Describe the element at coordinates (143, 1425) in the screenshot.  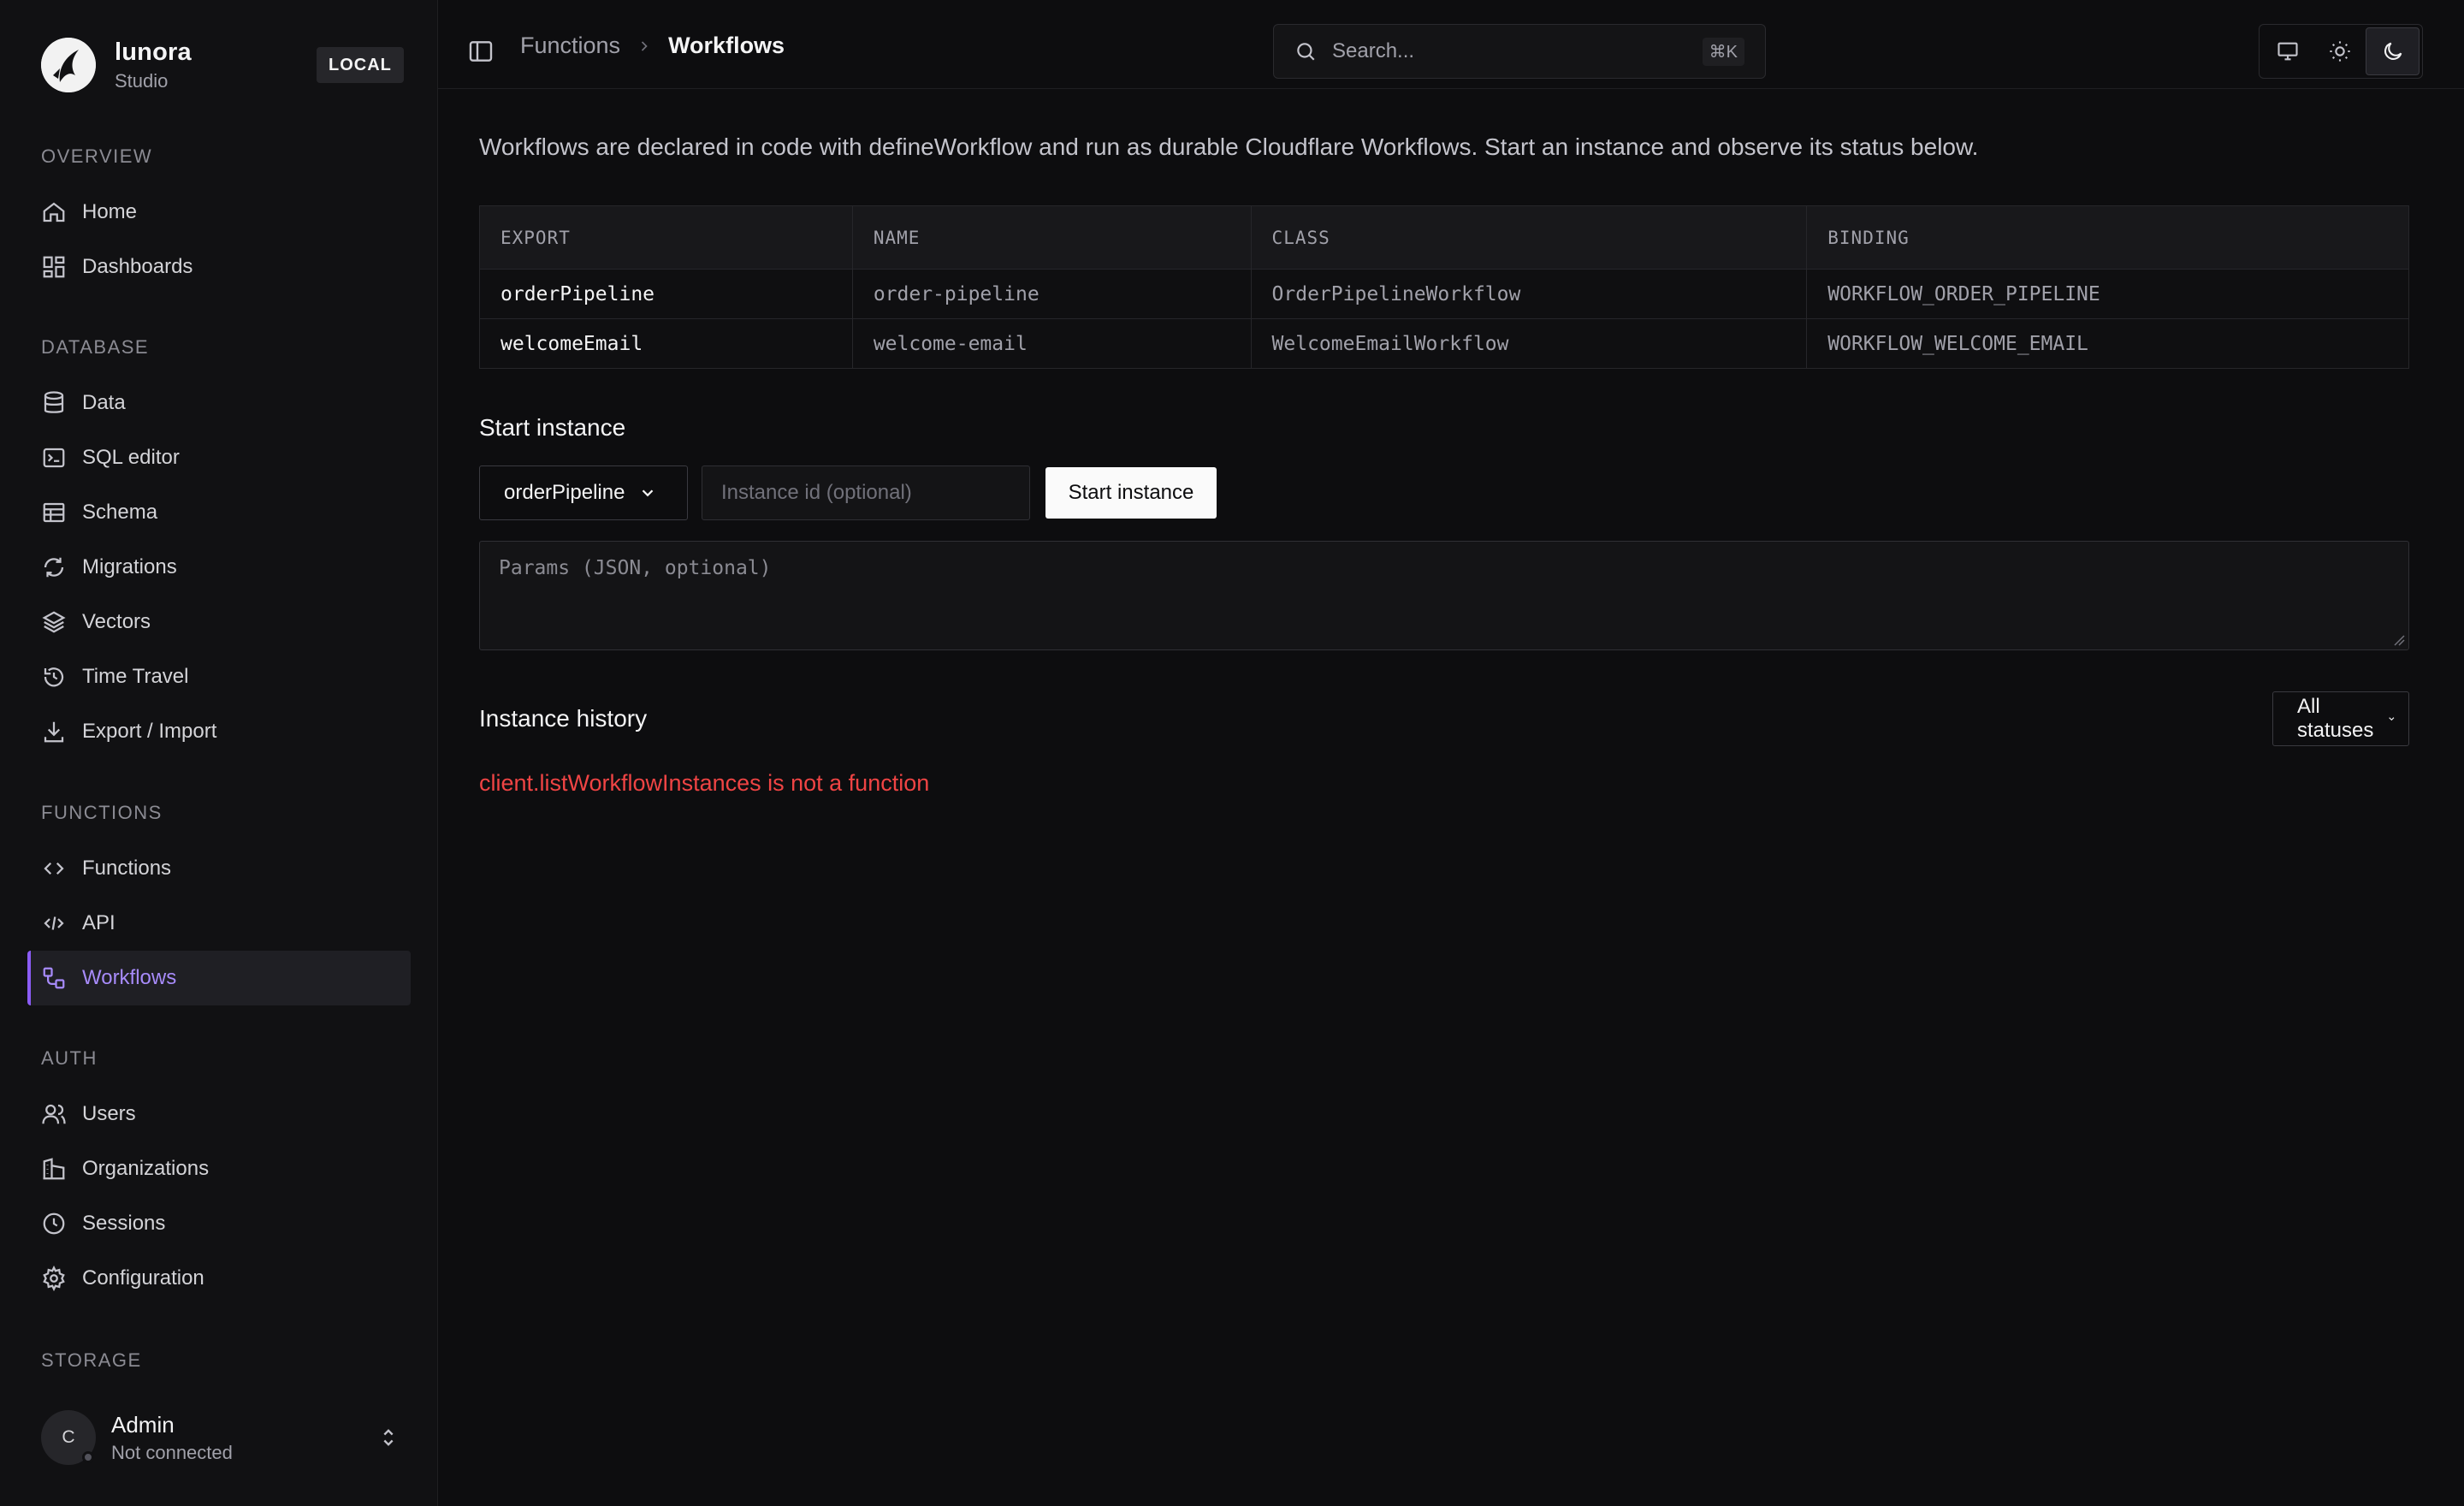
I see `user-name: Admin` at that location.